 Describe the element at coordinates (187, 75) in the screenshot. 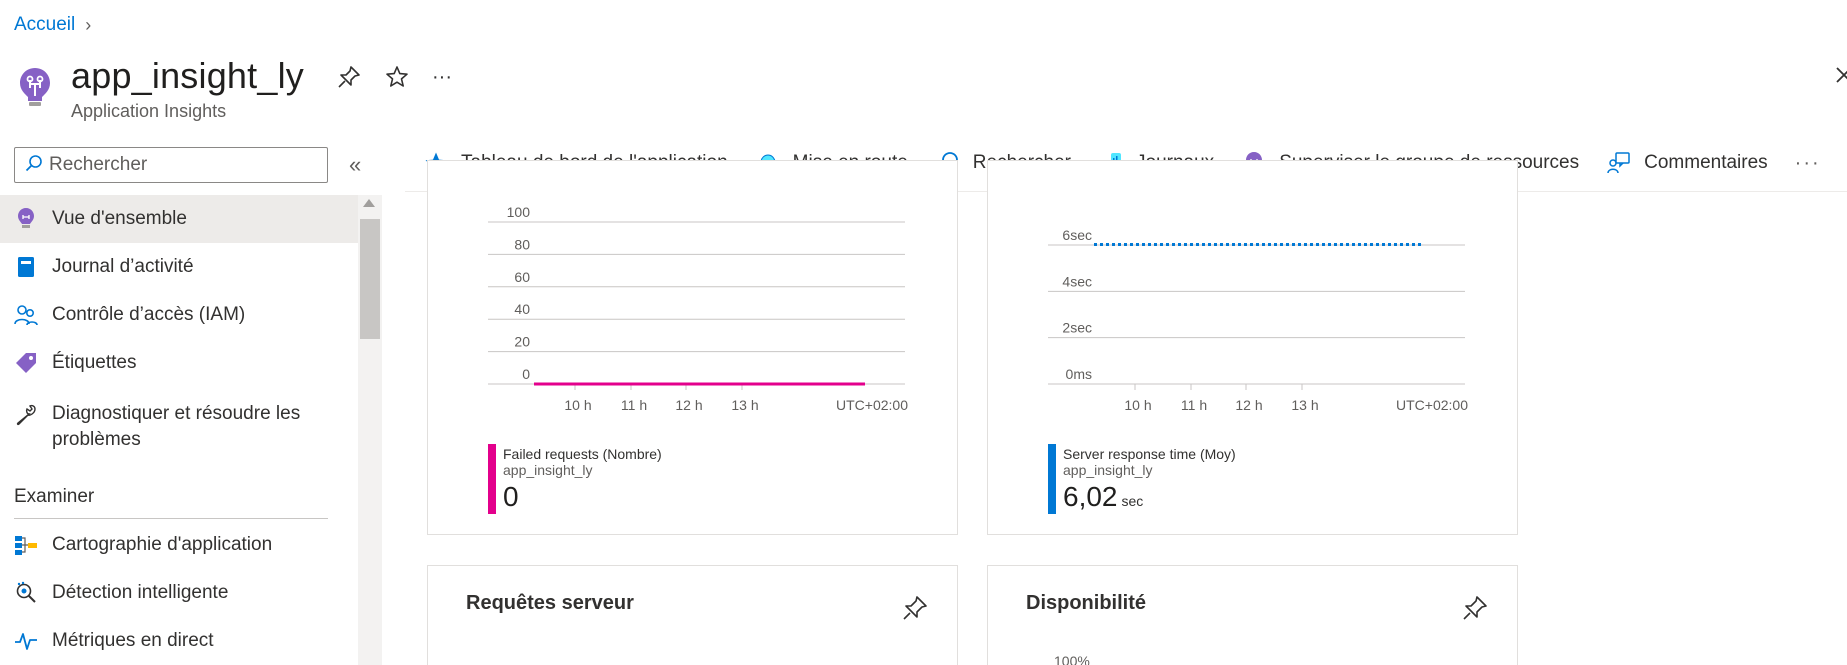

I see `page-title: app_insight_ly` at that location.